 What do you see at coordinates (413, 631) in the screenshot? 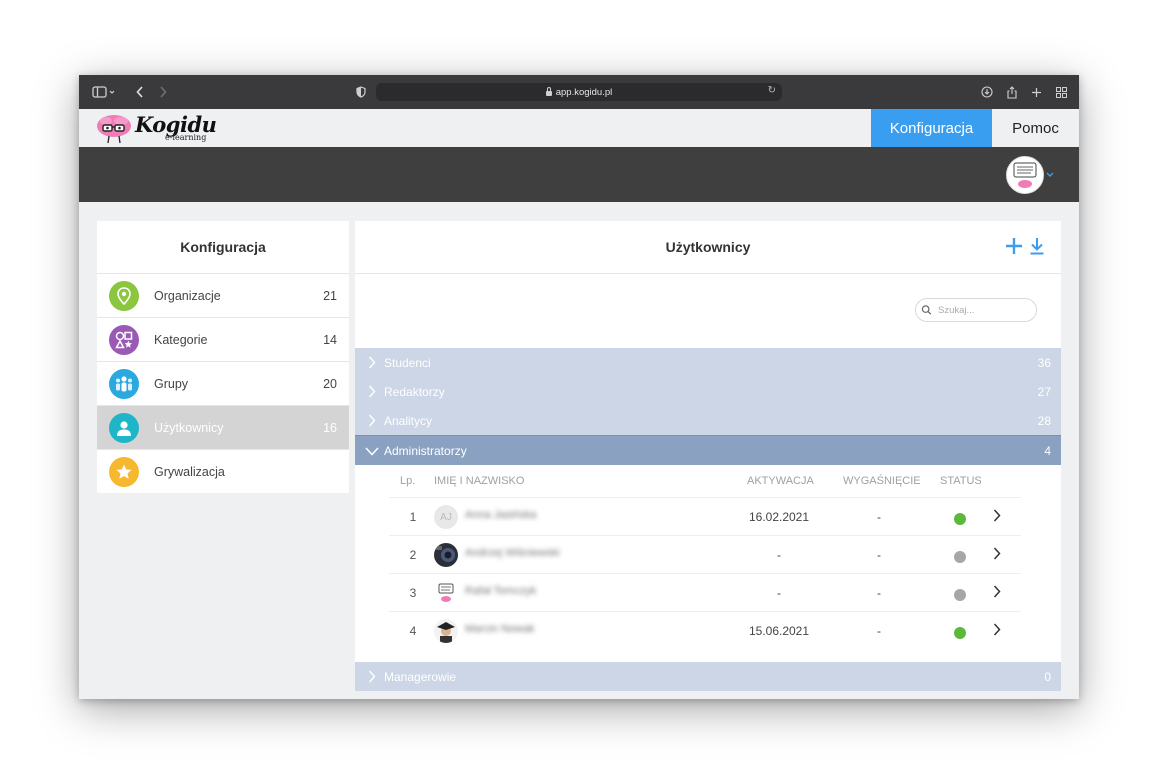
I see `row-number: 4` at bounding box center [413, 631].